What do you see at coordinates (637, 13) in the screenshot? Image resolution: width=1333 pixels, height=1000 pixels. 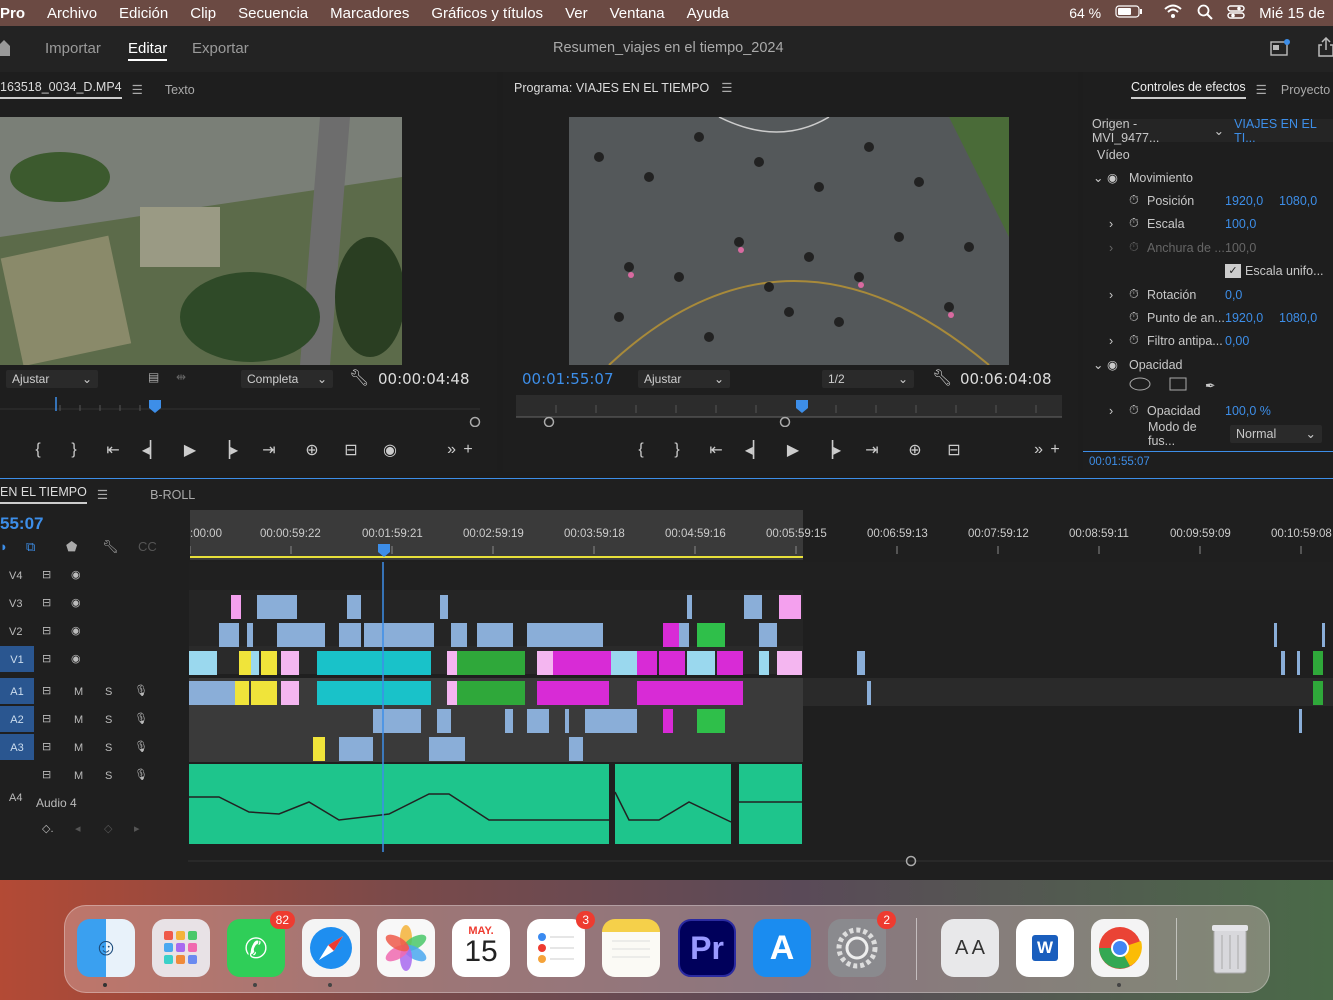 I see `menu-ventana: Ventana` at bounding box center [637, 13].